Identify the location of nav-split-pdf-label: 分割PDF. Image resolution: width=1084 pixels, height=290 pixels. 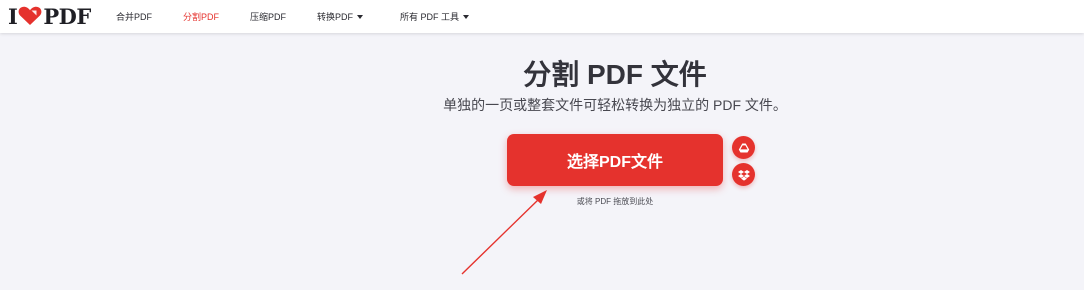
(201, 17).